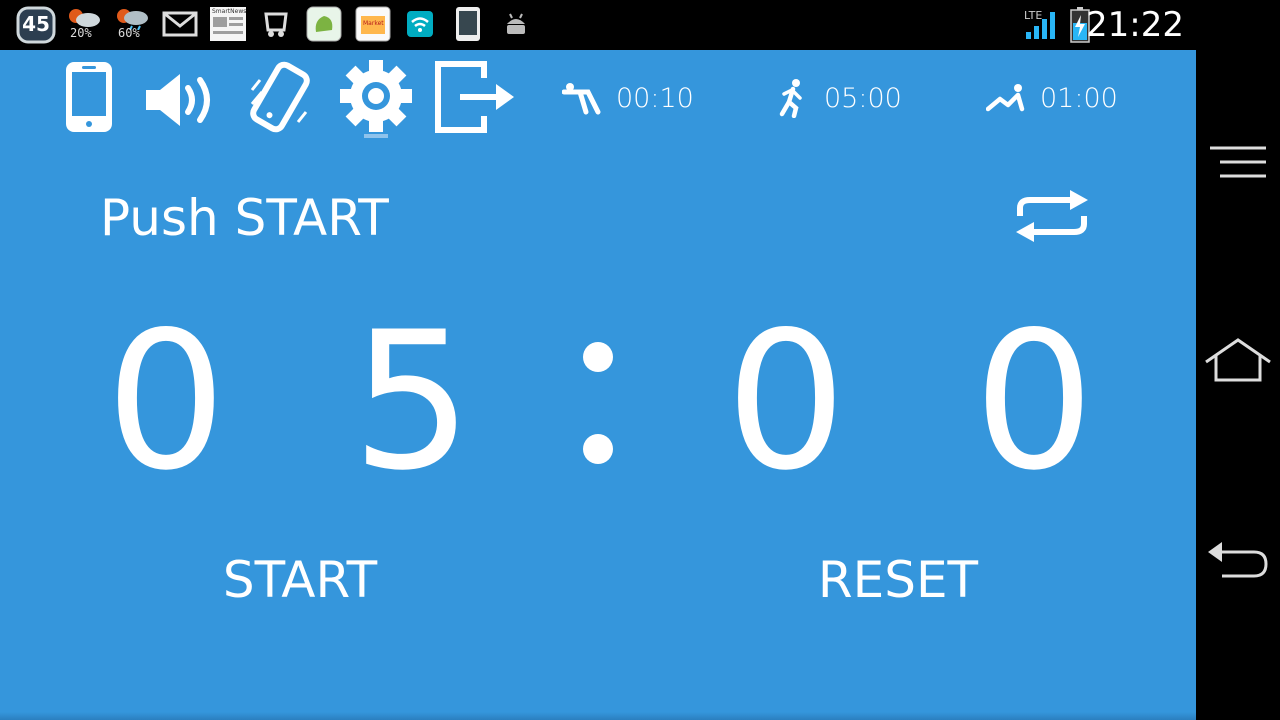  Describe the element at coordinates (1034, 401) in the screenshot. I see `timer-digit-seconds-ones: 0` at that location.